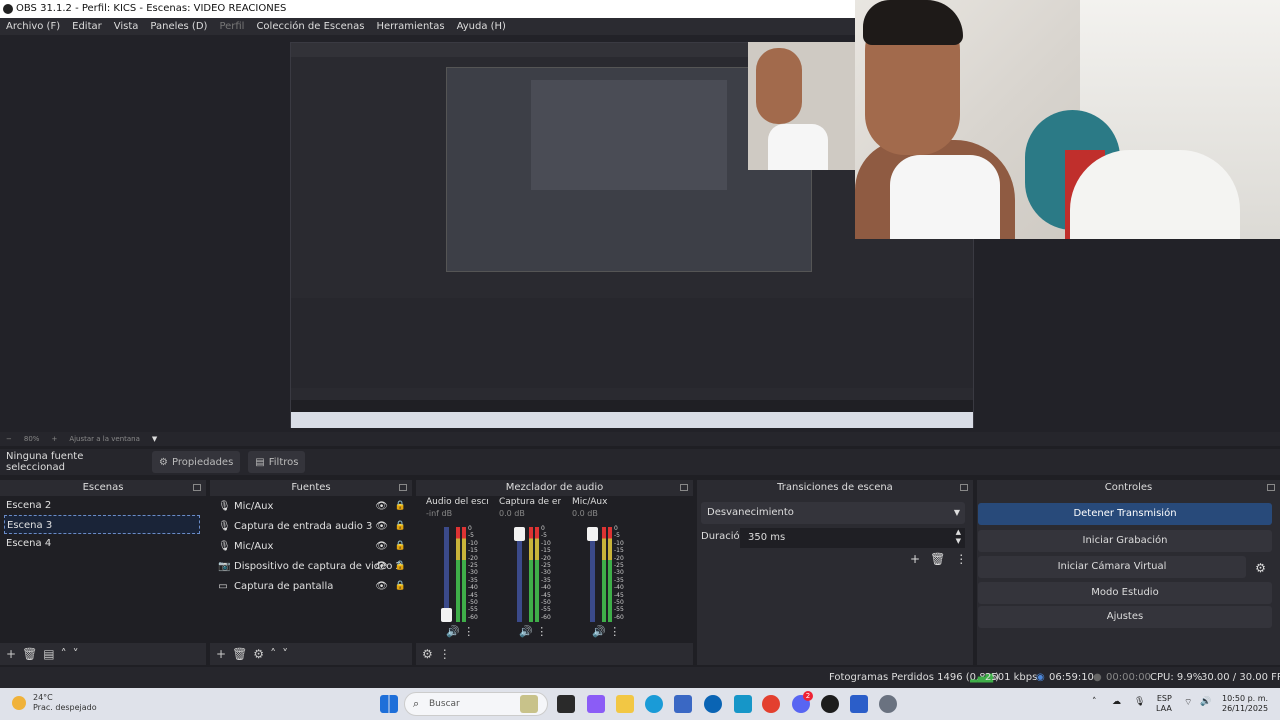  What do you see at coordinates (311, 586) in the screenshot?
I see `source-item: ▭ Captura de pantalla 👁 🔒` at bounding box center [311, 586].